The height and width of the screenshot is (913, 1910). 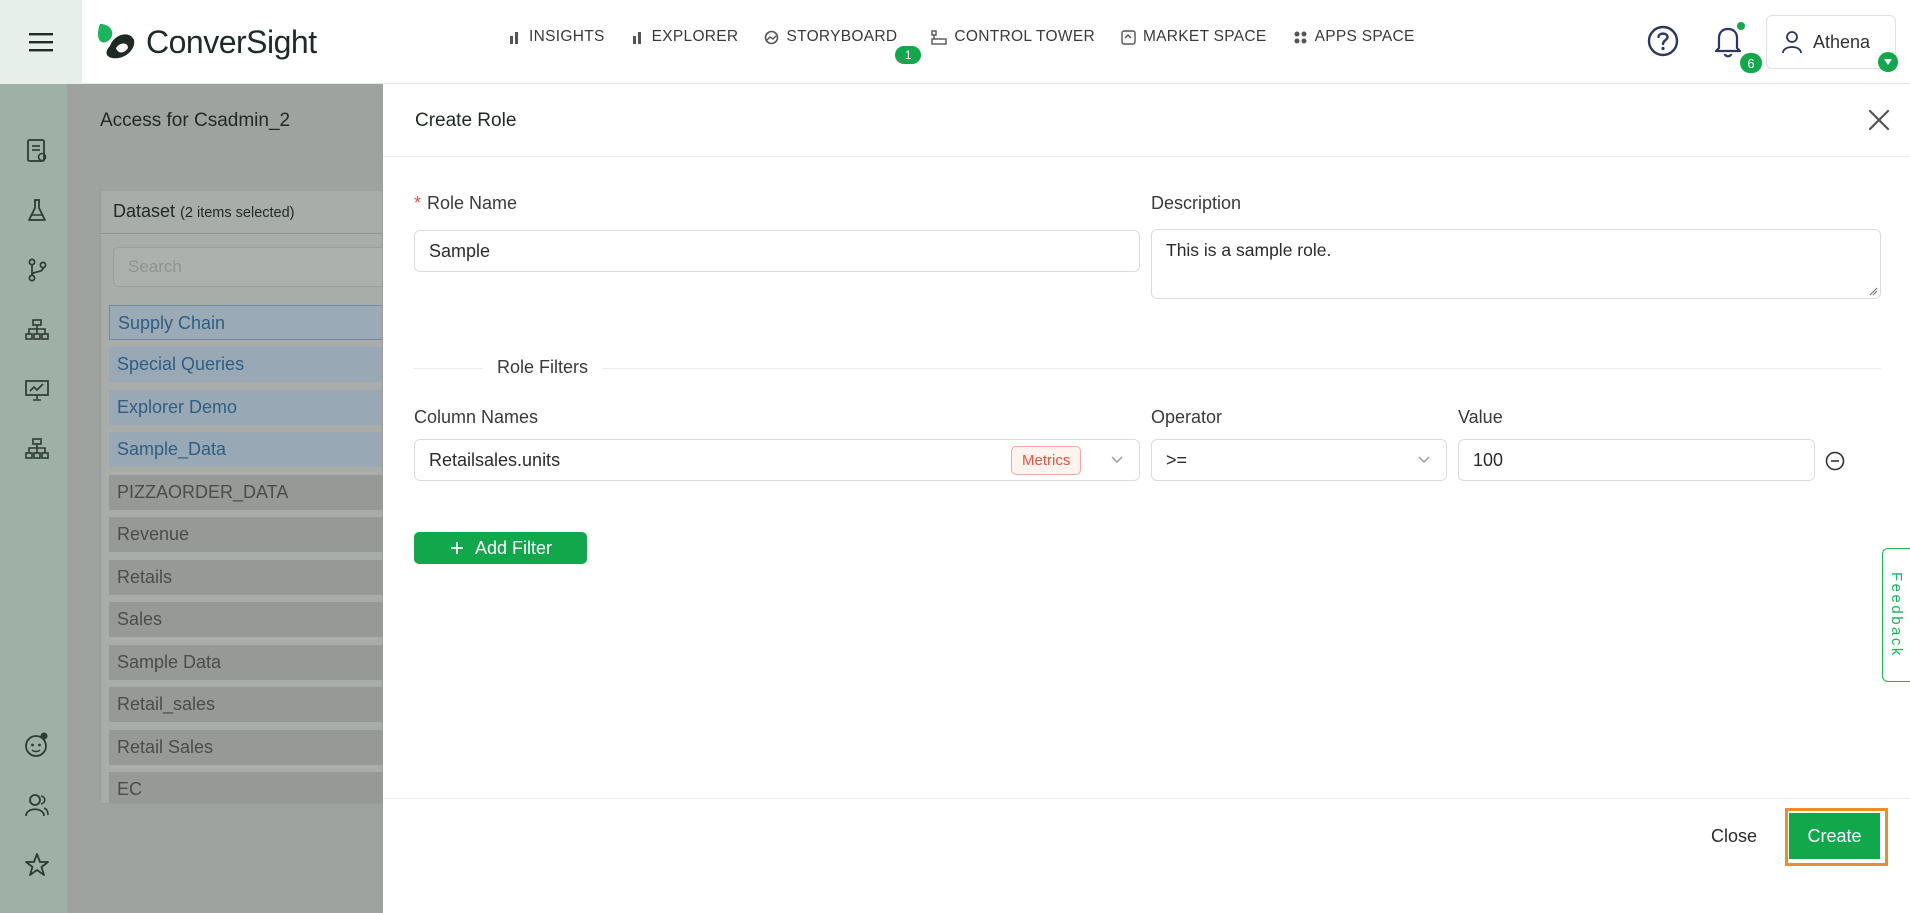 I want to click on value-label: Value, so click(x=1480, y=417).